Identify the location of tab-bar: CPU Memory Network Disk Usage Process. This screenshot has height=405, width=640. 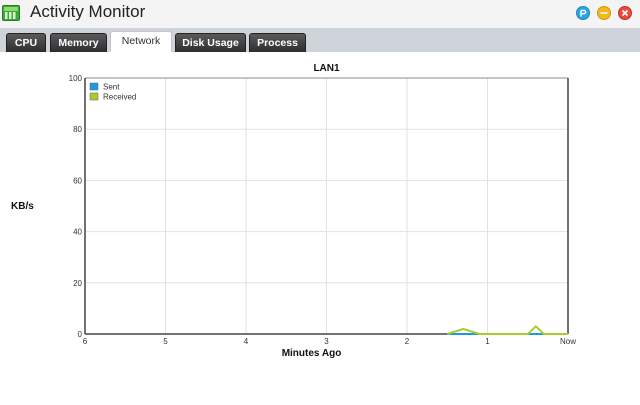
(320, 40).